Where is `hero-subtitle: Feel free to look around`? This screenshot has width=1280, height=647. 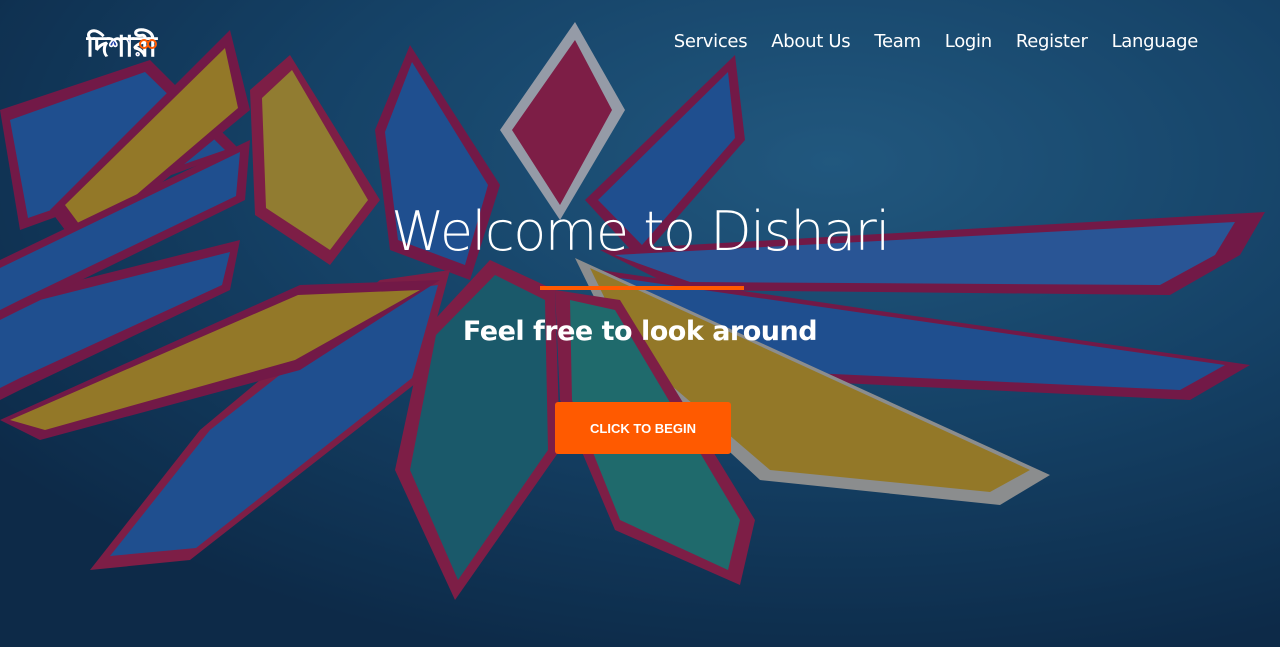 hero-subtitle: Feel free to look around is located at coordinates (640, 331).